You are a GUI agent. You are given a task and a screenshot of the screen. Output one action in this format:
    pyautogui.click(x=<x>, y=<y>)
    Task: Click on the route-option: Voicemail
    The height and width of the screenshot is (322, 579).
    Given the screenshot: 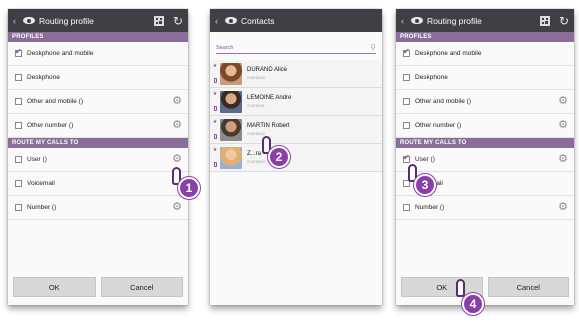 What is the action you would take?
    pyautogui.click(x=98, y=184)
    